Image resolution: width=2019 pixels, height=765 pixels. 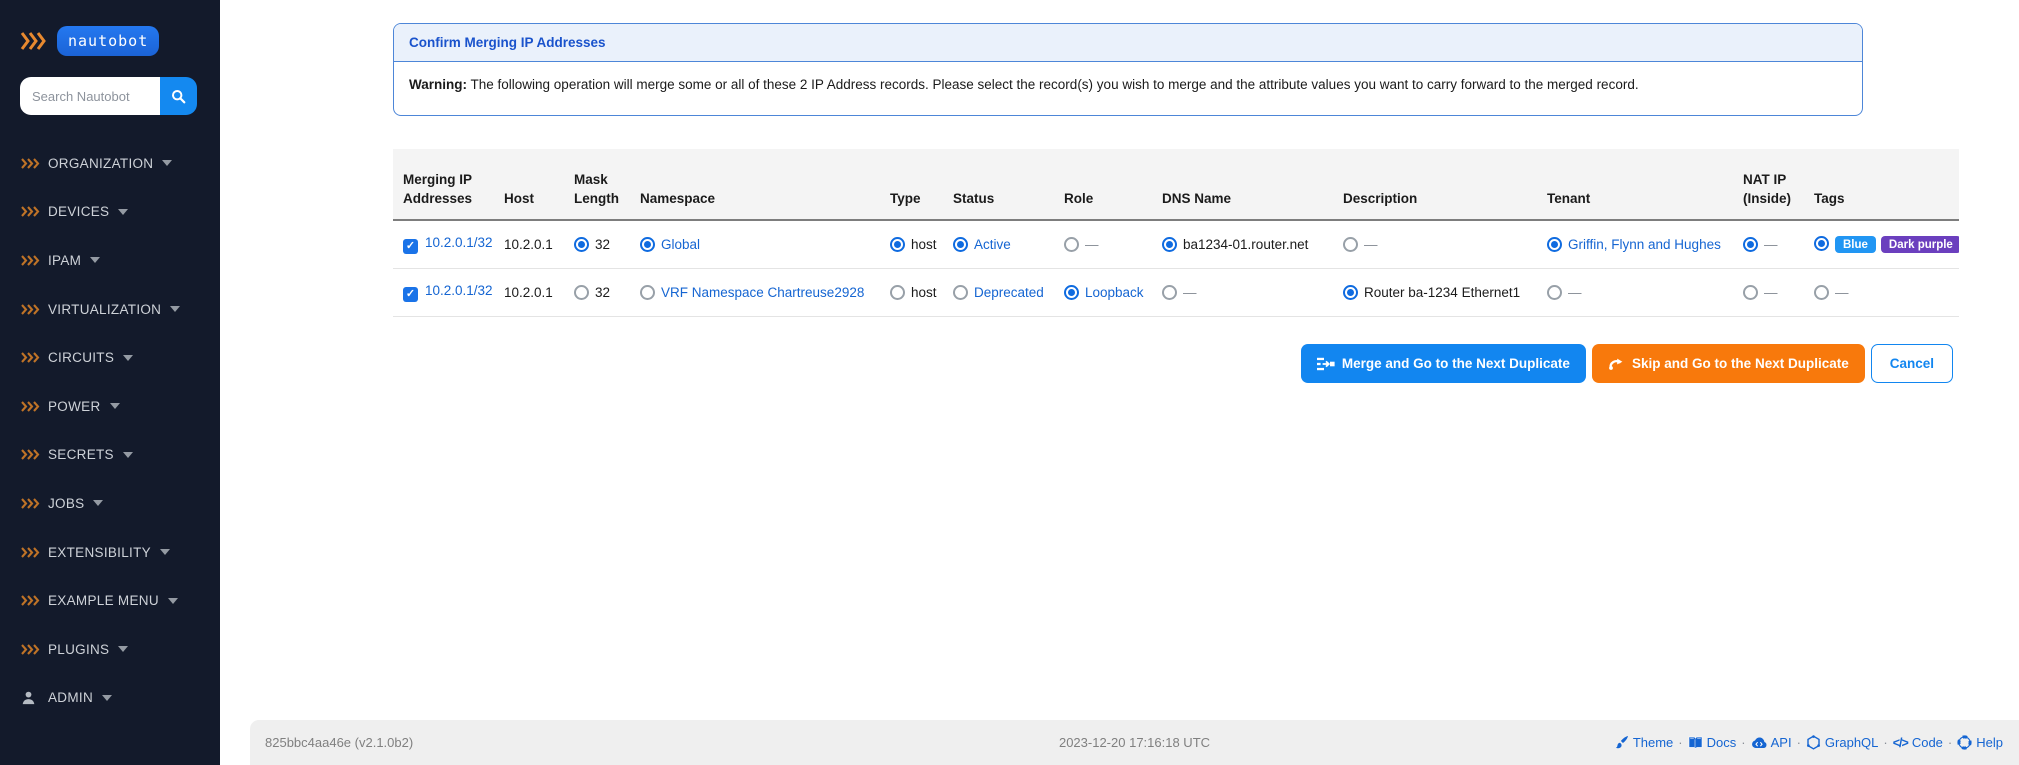 What do you see at coordinates (110, 649) in the screenshot?
I see `sidebar-item-plugins: PLUGINS` at bounding box center [110, 649].